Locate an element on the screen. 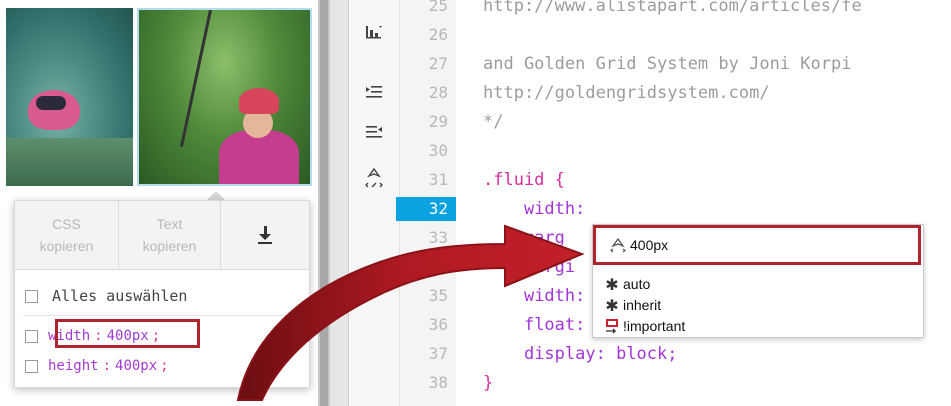 Image resolution: width=951 pixels, height=406 pixels. indent-icon is located at coordinates (374, 92).